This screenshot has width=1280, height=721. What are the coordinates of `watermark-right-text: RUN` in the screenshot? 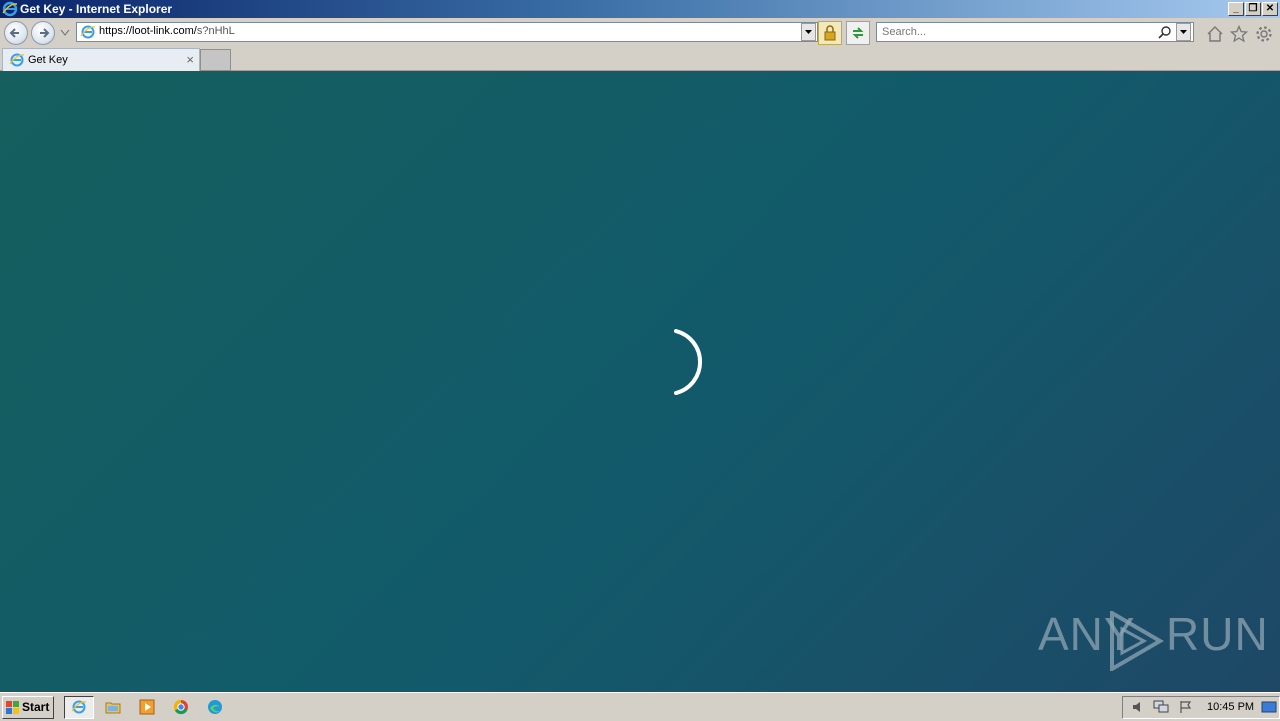 It's located at (1217, 634).